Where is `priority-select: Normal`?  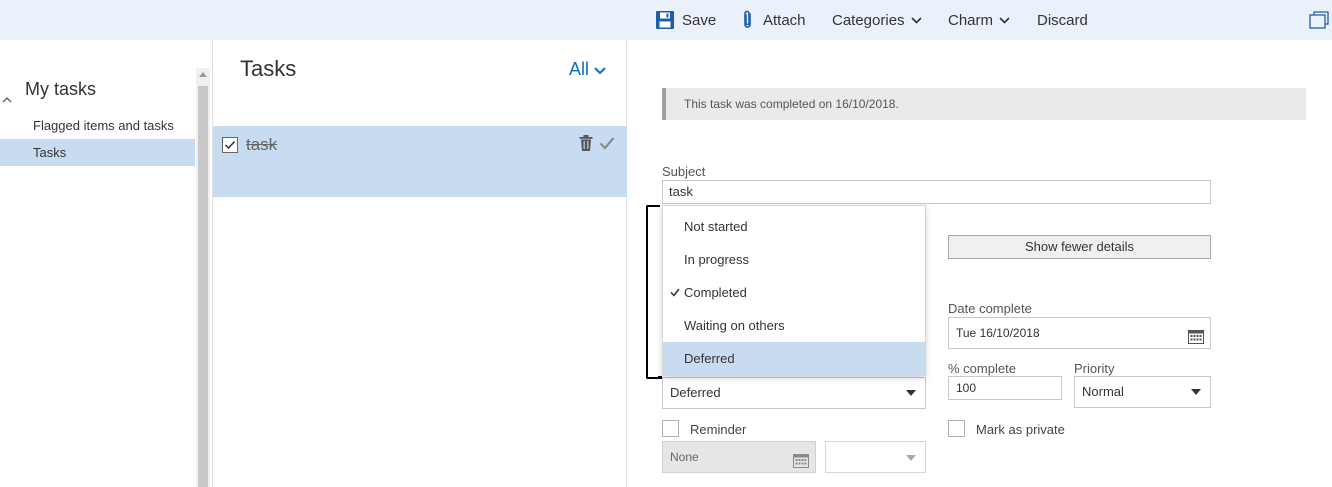 priority-select: Normal is located at coordinates (1142, 392).